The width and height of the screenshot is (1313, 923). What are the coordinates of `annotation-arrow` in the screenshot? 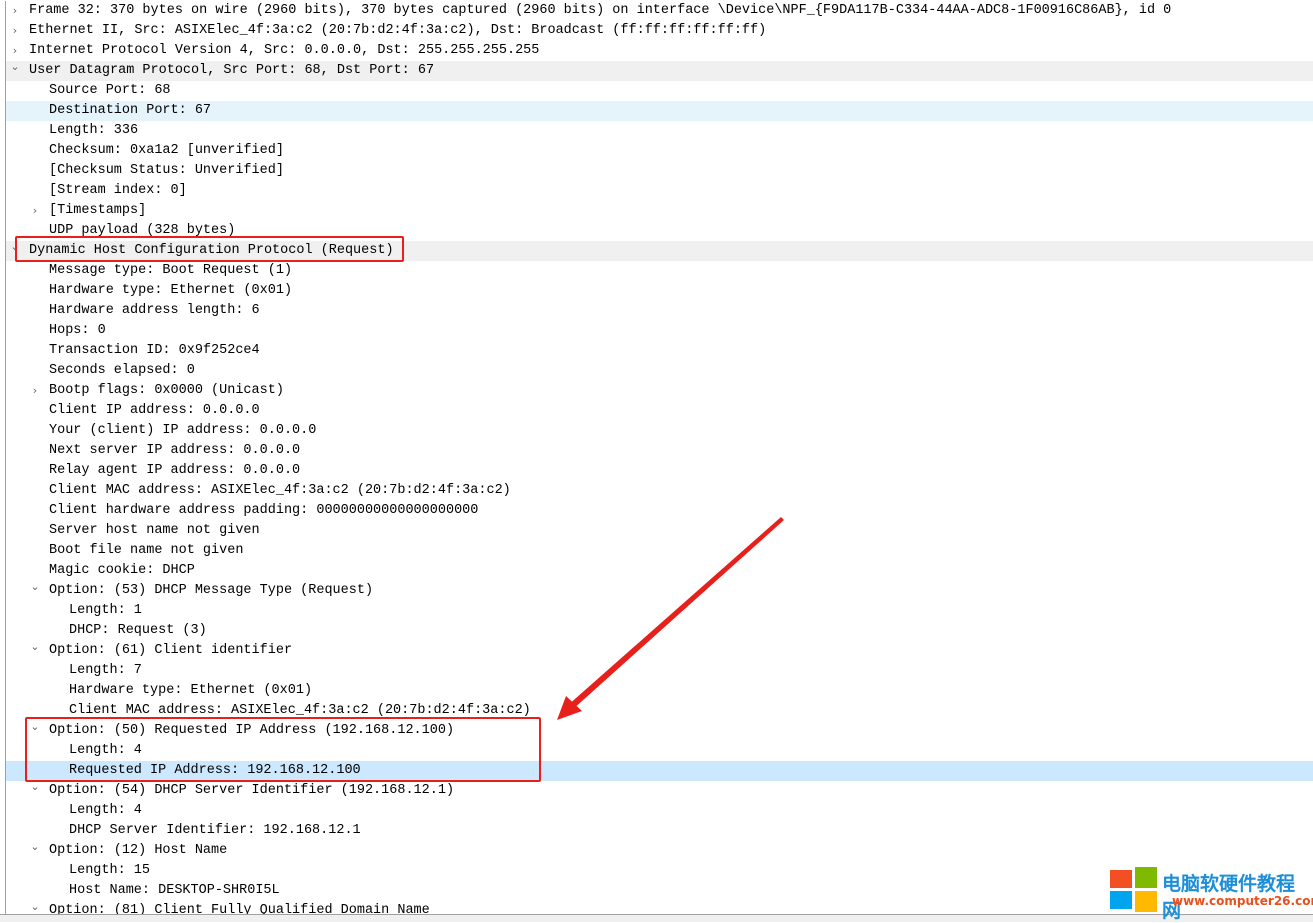 It's located at (670, 618).